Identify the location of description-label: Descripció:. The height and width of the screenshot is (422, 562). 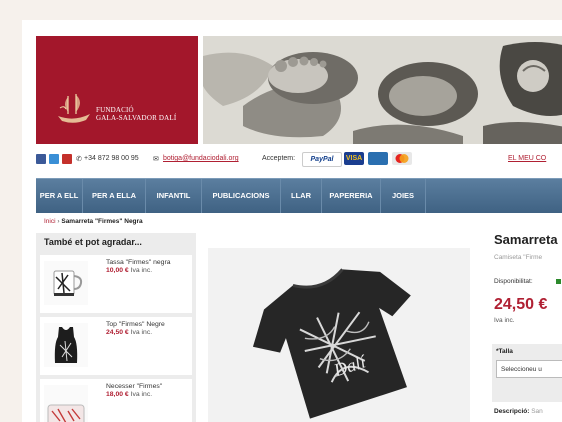
(512, 411).